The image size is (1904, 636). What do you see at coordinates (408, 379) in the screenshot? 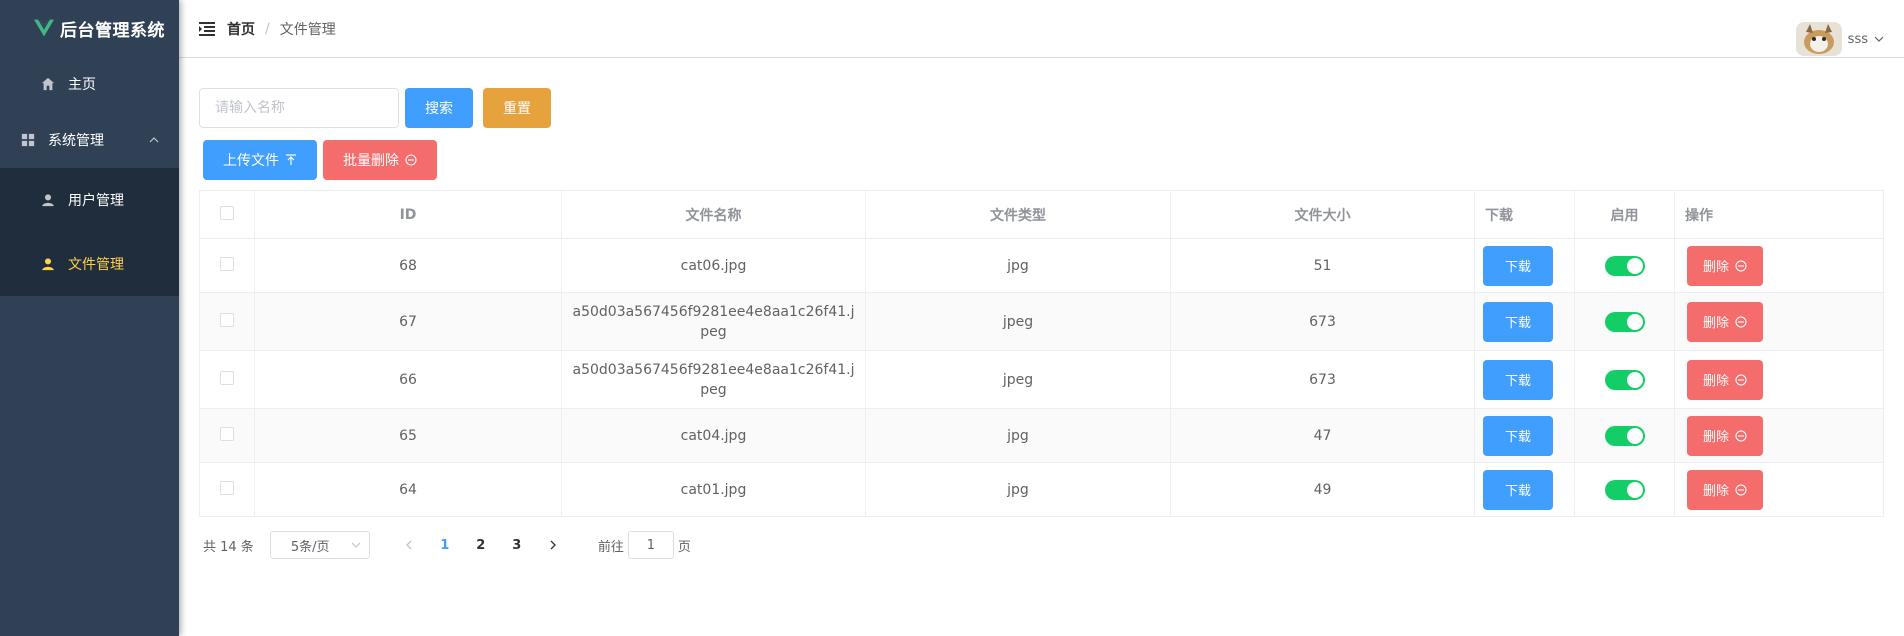
I see `cell-id: 66` at bounding box center [408, 379].